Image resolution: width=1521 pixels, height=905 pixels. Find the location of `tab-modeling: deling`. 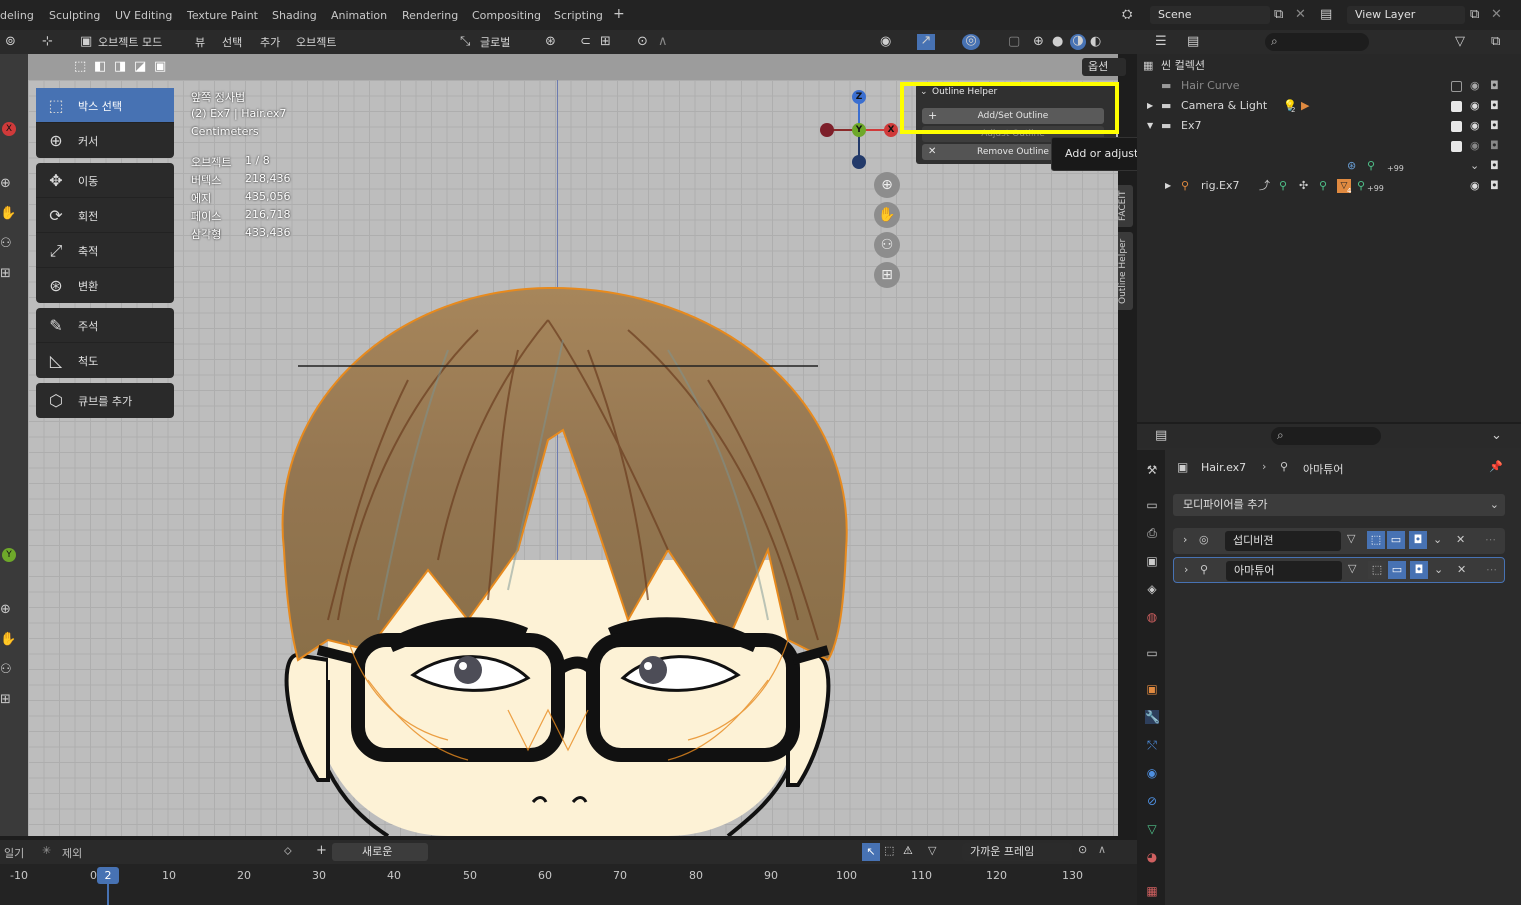

tab-modeling: deling is located at coordinates (17, 15).